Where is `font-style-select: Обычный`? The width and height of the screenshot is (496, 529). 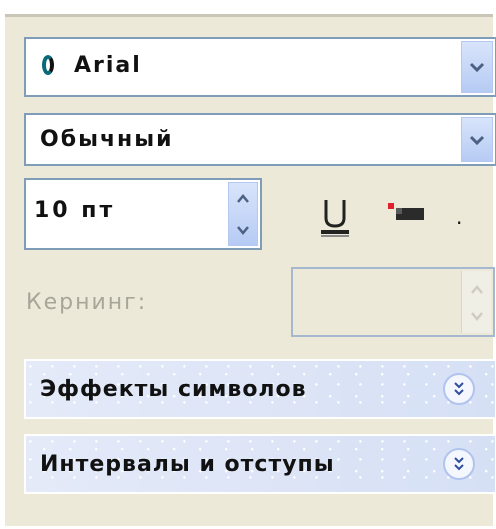
font-style-select: Обычный is located at coordinates (260, 139).